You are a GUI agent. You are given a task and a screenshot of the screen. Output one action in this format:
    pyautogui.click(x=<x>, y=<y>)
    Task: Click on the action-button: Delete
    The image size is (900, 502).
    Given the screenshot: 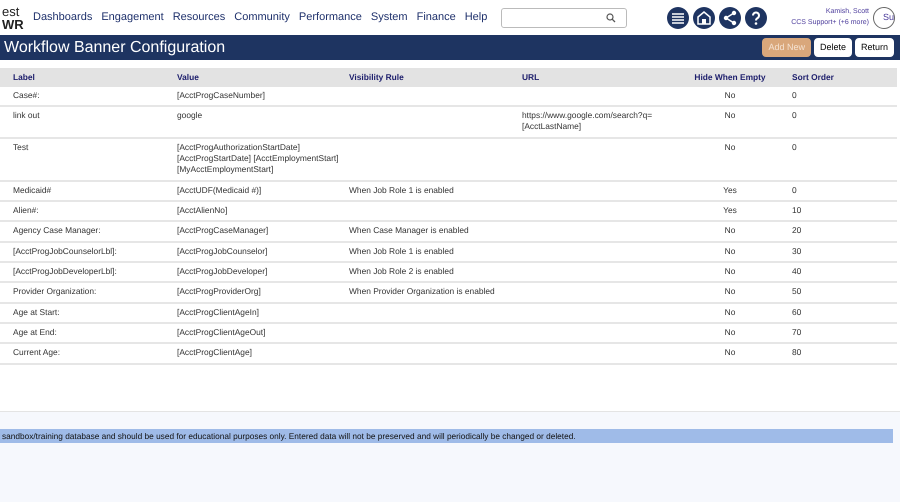 What is the action you would take?
    pyautogui.click(x=833, y=48)
    